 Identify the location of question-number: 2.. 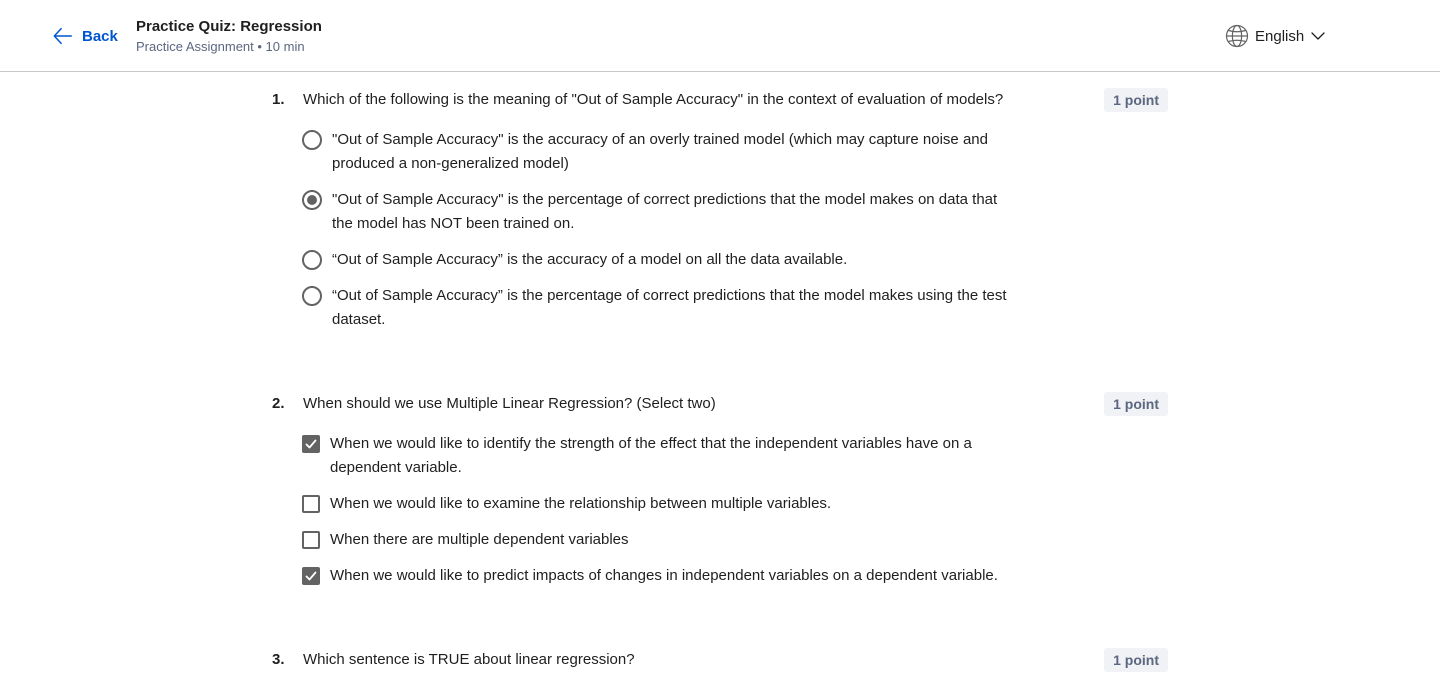
(278, 403).